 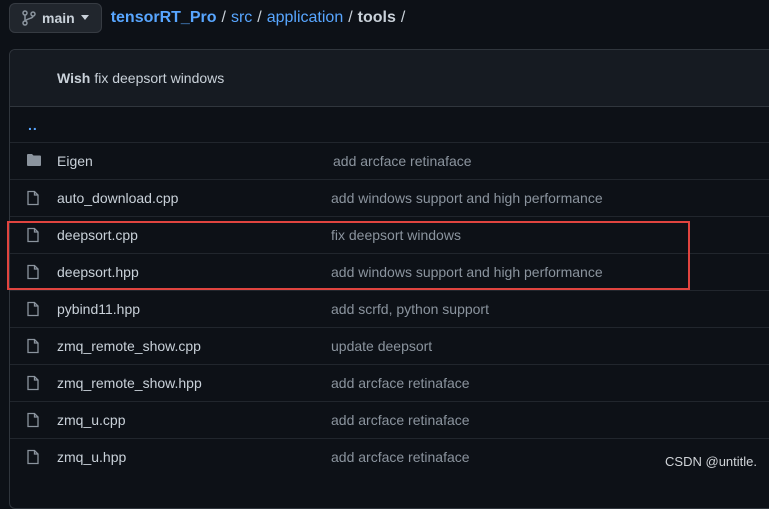 What do you see at coordinates (159, 78) in the screenshot?
I see `commit-message-link: fix deepsort windows` at bounding box center [159, 78].